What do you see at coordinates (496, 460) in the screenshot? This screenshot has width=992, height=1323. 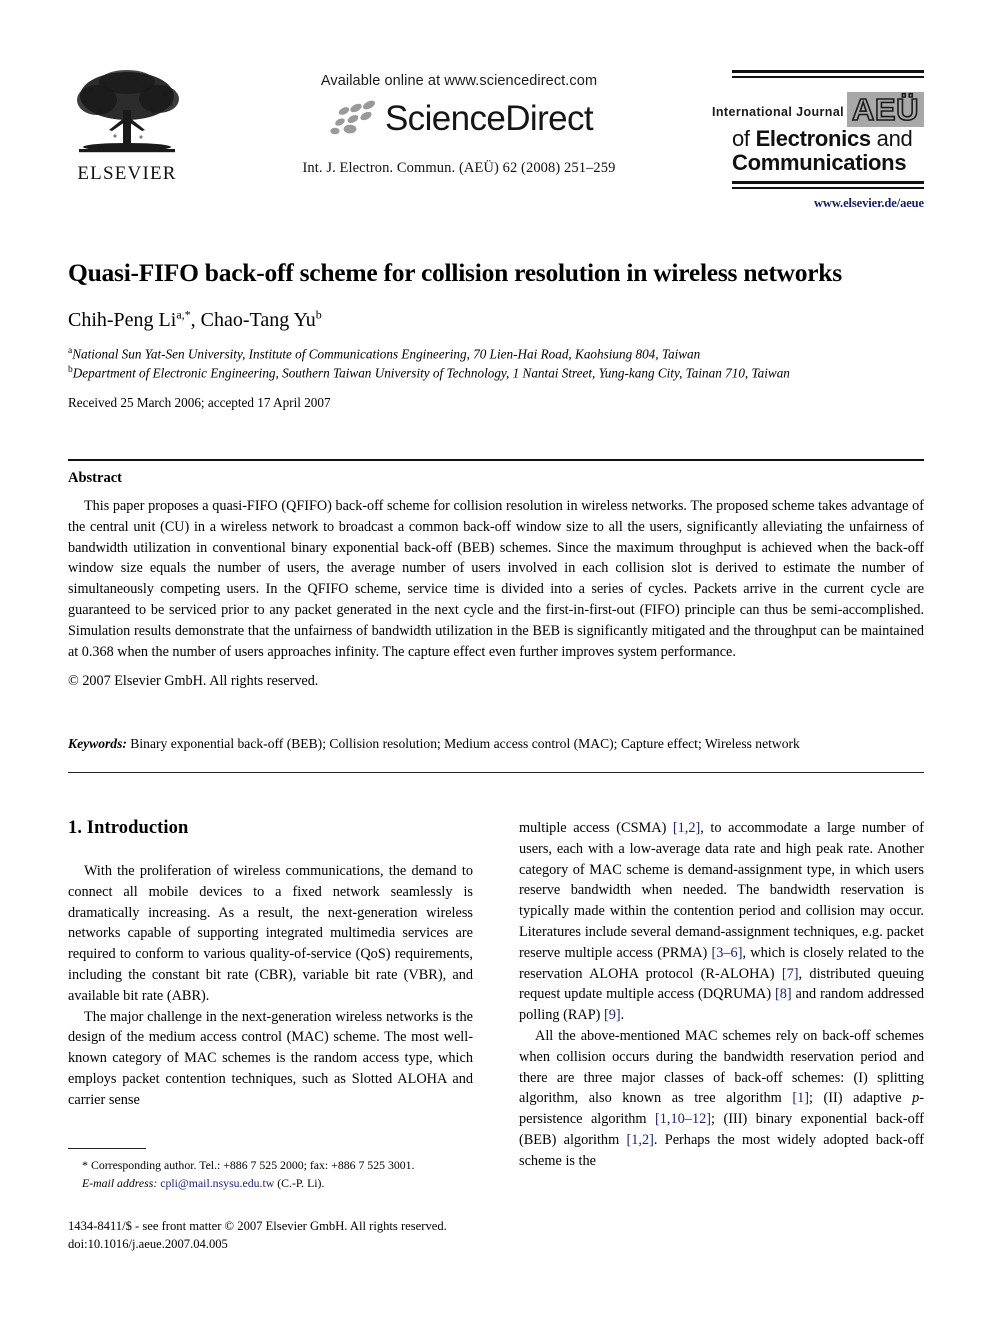 I see `abstract-top-rule` at bounding box center [496, 460].